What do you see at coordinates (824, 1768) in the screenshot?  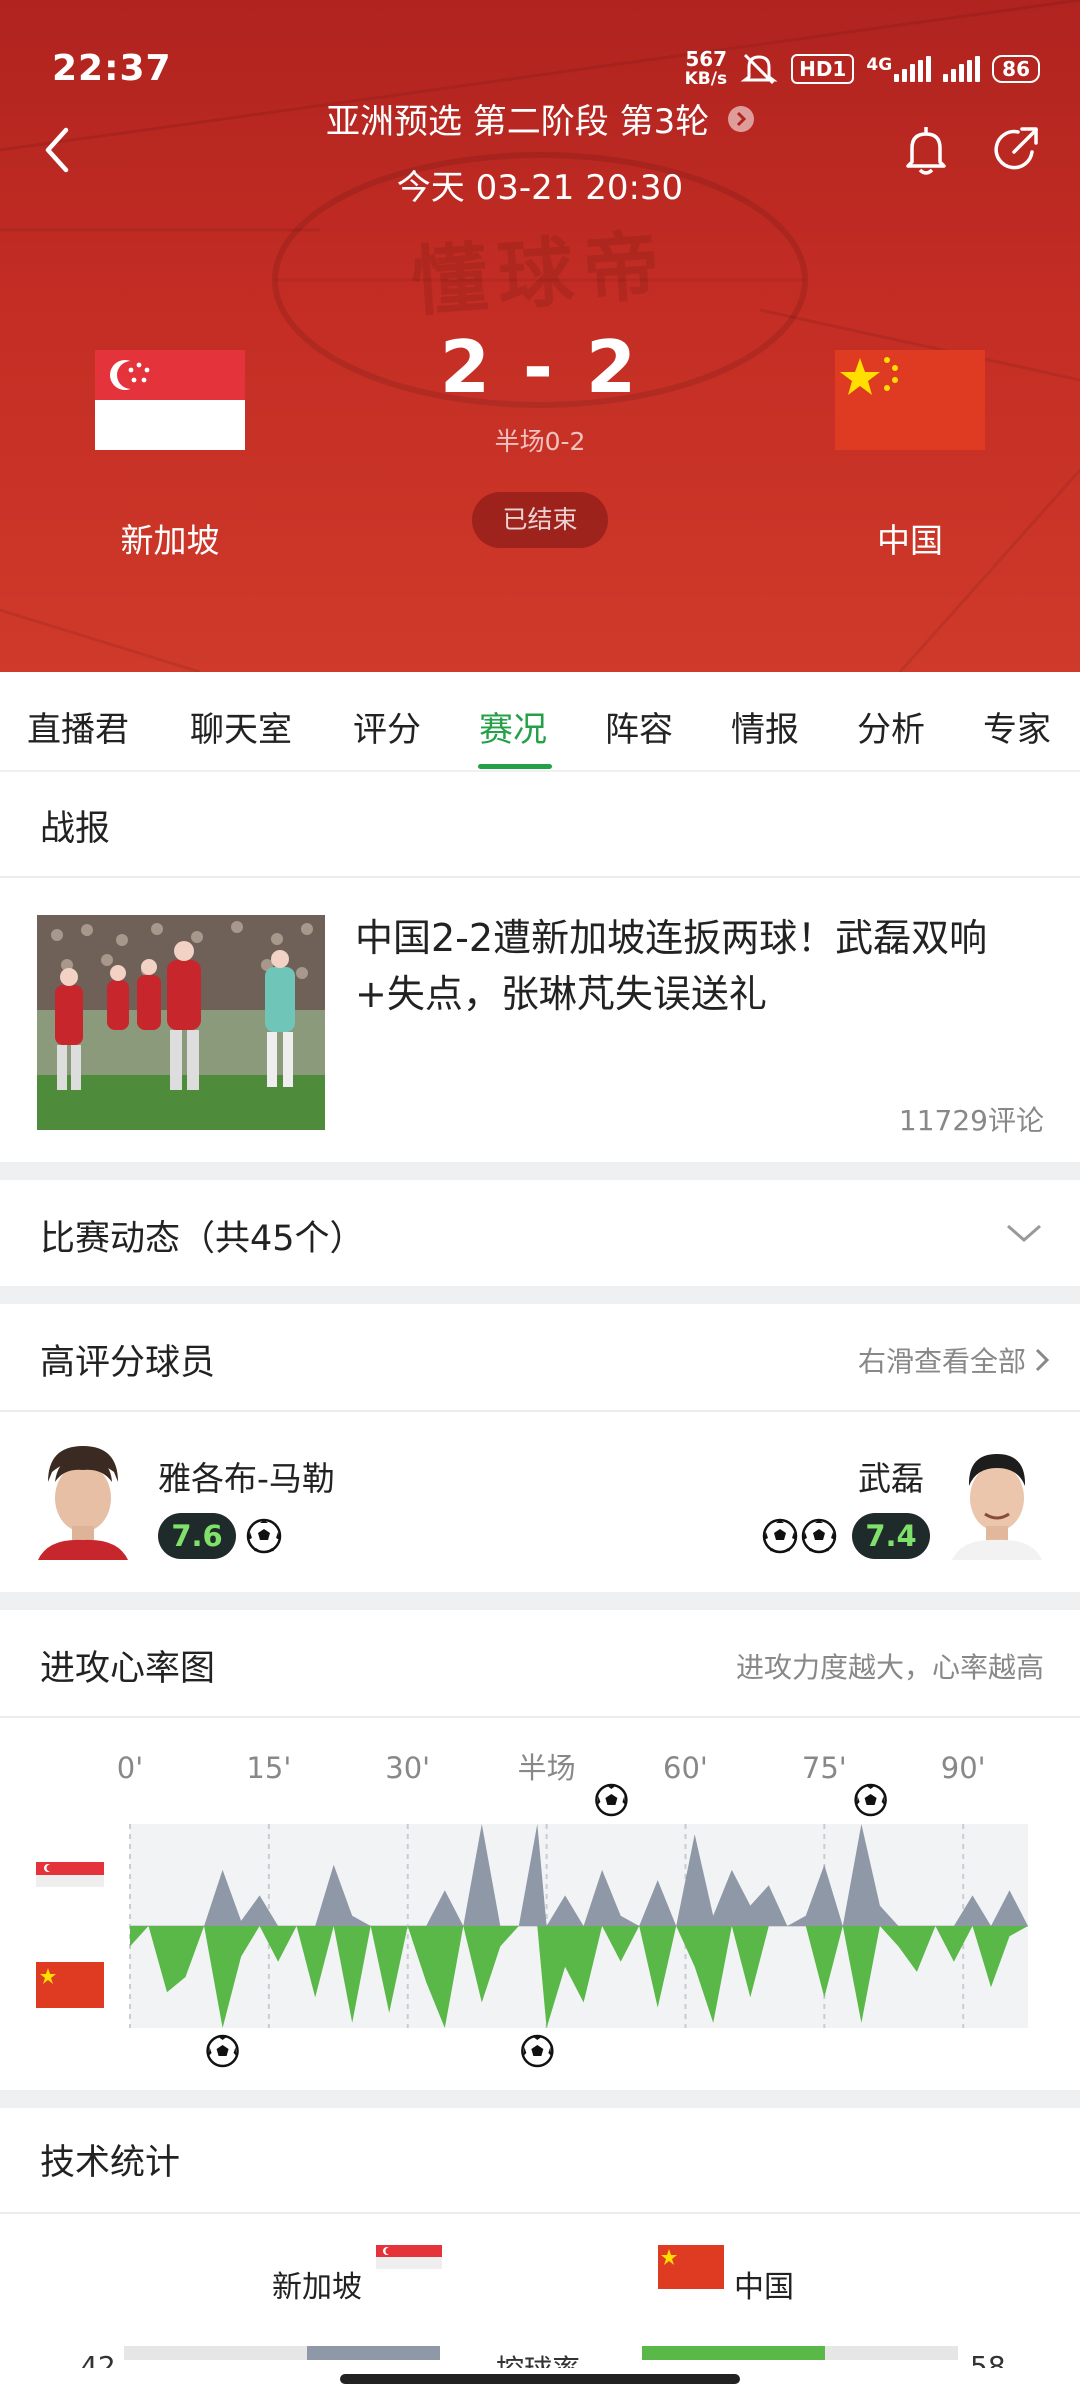 I see `chart-tick-label: 75'` at bounding box center [824, 1768].